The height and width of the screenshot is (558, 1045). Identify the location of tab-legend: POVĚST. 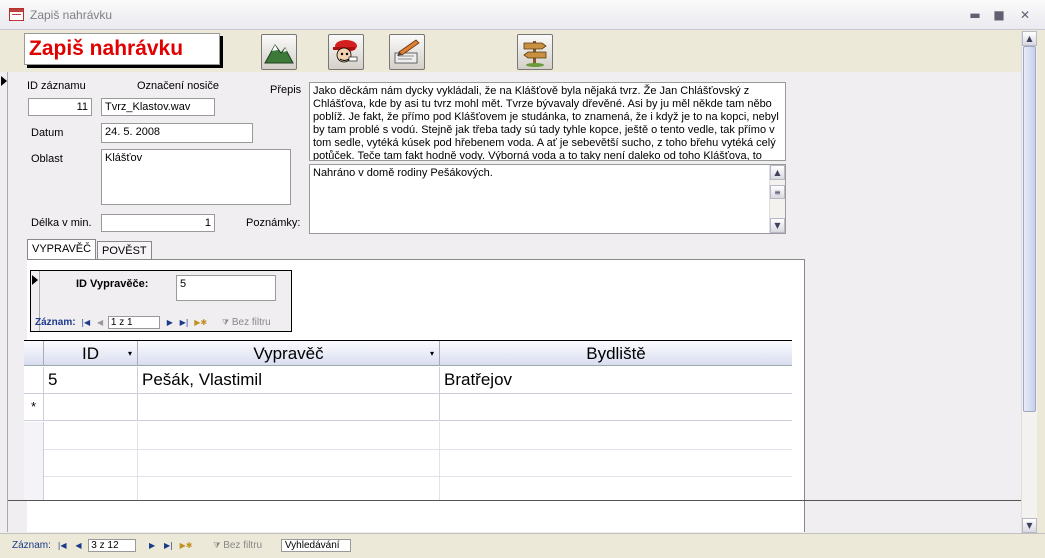
(124, 250).